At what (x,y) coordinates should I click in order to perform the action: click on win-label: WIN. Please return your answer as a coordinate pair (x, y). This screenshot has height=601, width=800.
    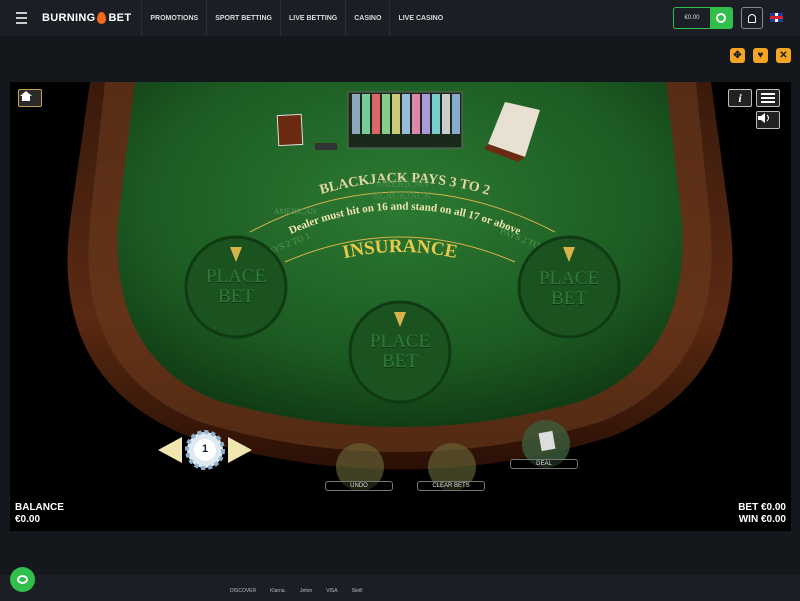
    Looking at the image, I should click on (748, 519).